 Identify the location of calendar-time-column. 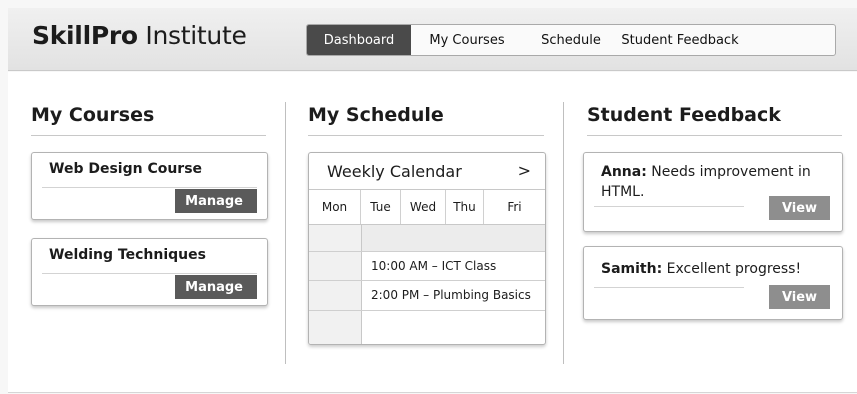
(335, 284).